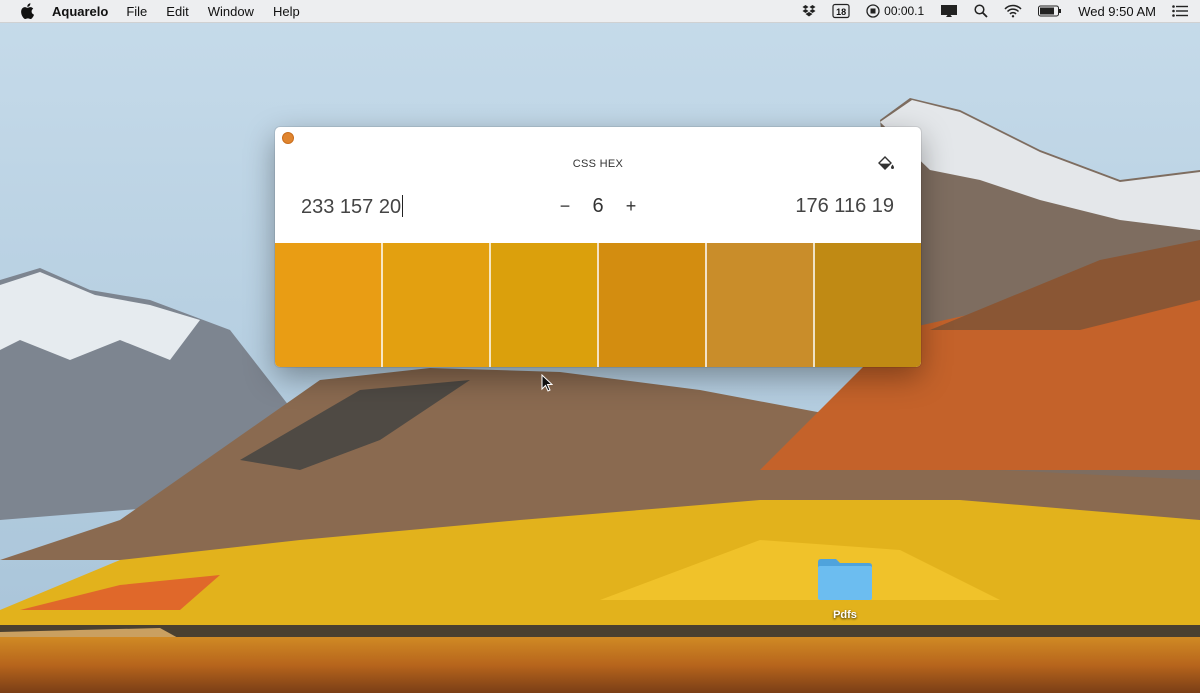 The image size is (1200, 693). What do you see at coordinates (403, 206) in the screenshot?
I see `text-cursor` at bounding box center [403, 206].